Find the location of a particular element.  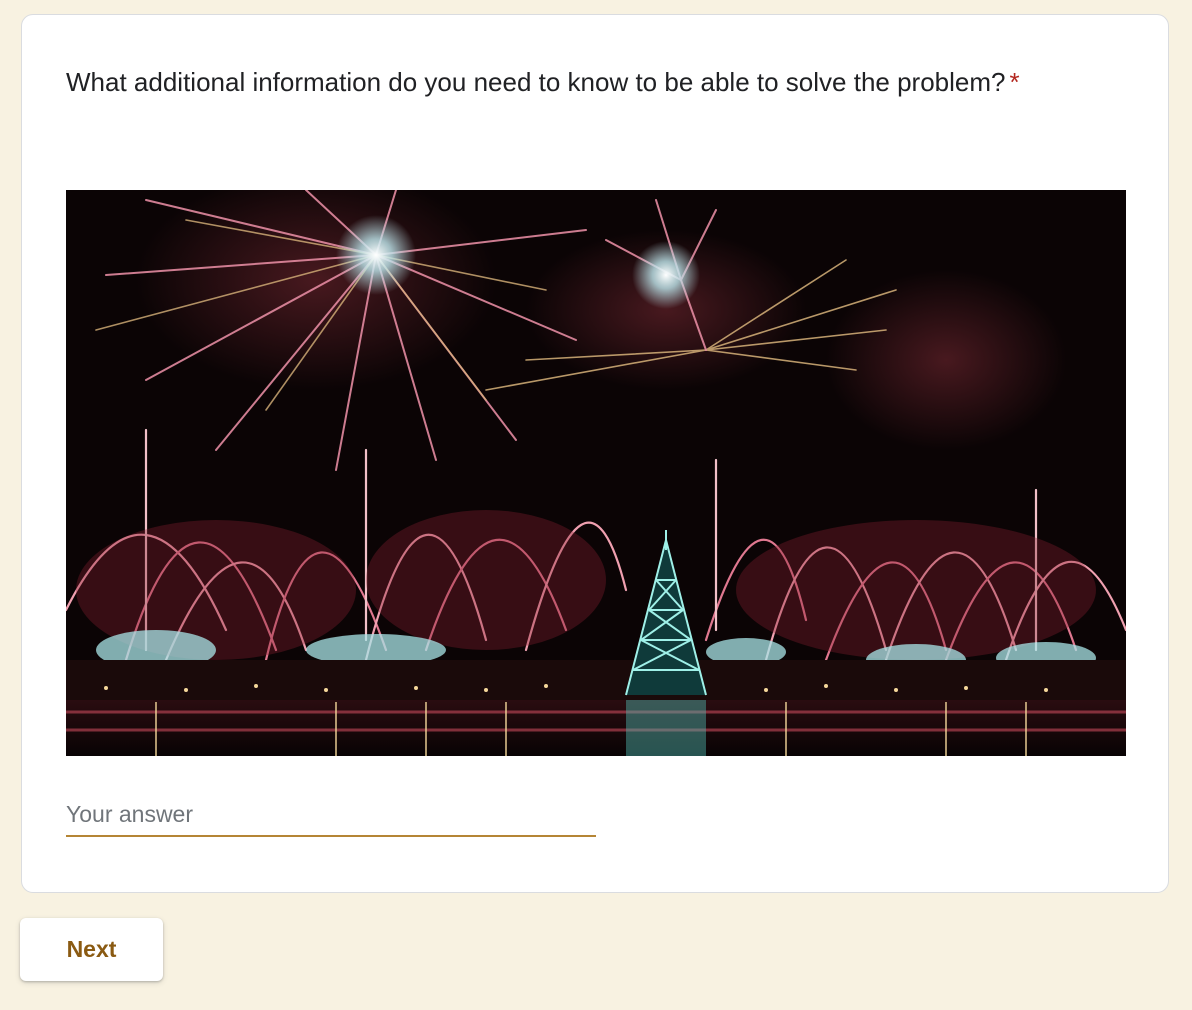

required-asterisk: * is located at coordinates (1014, 82).